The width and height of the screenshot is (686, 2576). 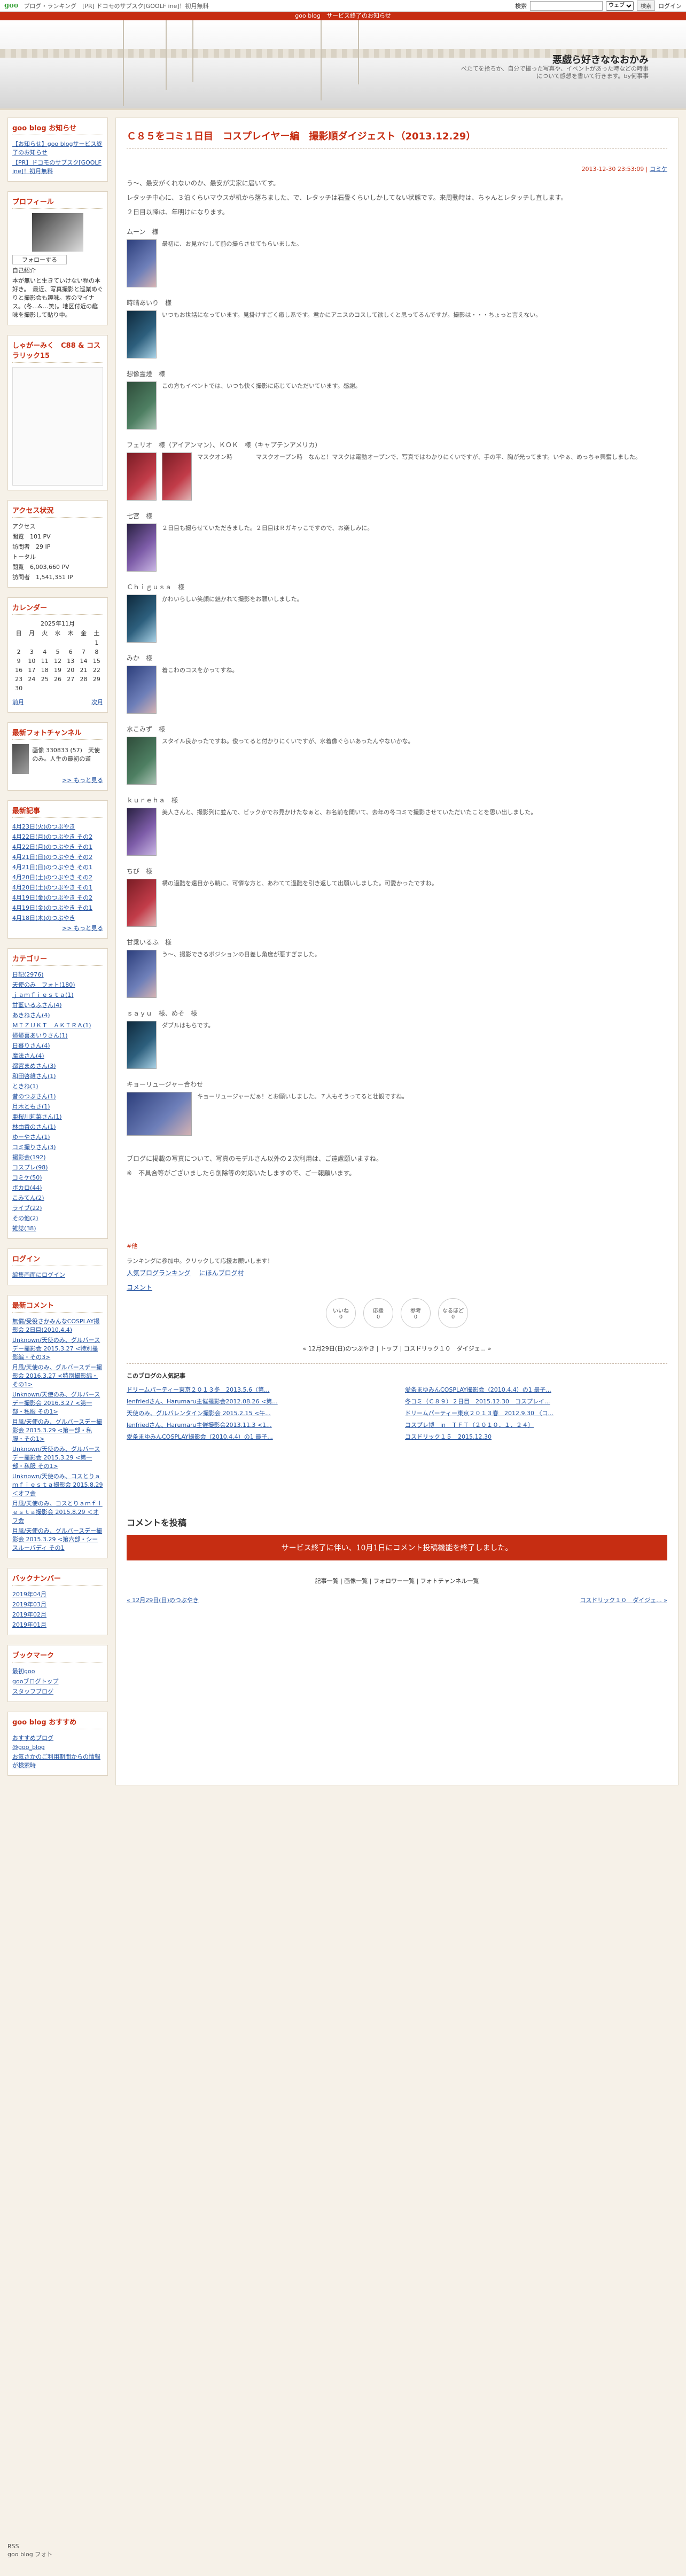 What do you see at coordinates (57, 1137) in the screenshot?
I see `category-item: ゆーやさん(1)` at bounding box center [57, 1137].